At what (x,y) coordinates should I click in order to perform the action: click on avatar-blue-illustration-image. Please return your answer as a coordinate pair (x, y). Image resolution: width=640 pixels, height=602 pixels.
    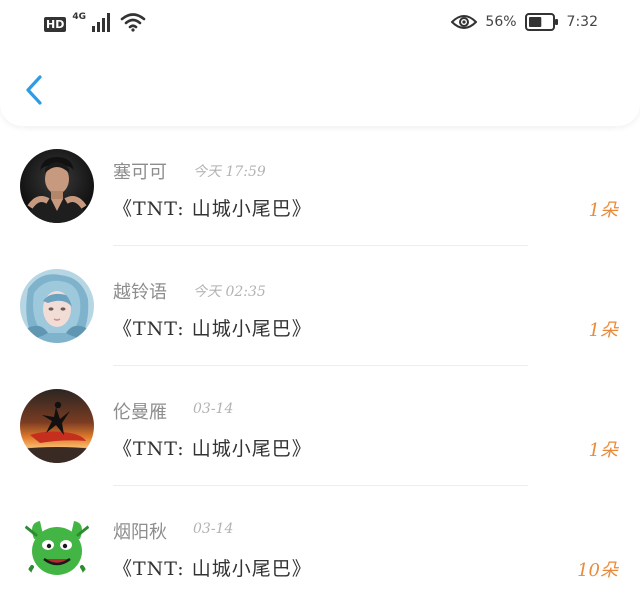
    Looking at the image, I should click on (57, 306).